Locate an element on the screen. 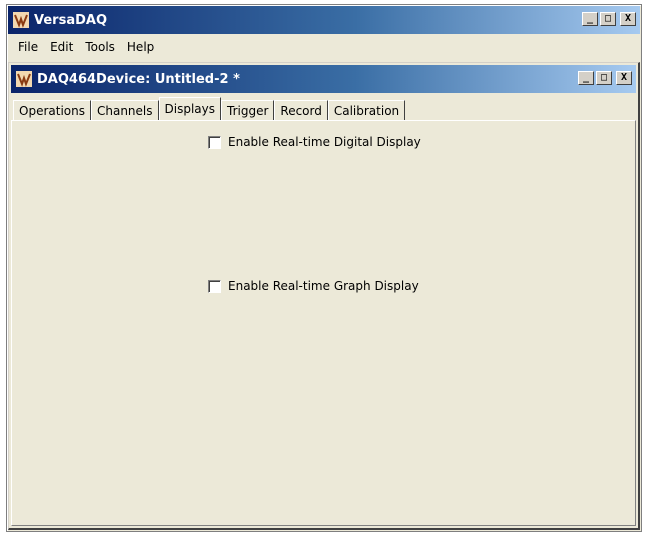 The image size is (645, 534). graph-display-checkbox is located at coordinates (214, 286).